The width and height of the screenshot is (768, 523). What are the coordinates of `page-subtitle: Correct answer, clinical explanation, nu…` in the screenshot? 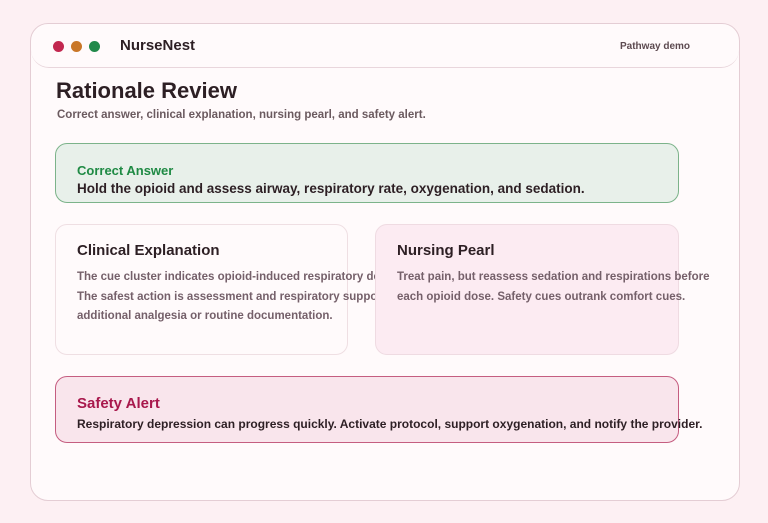 It's located at (241, 115).